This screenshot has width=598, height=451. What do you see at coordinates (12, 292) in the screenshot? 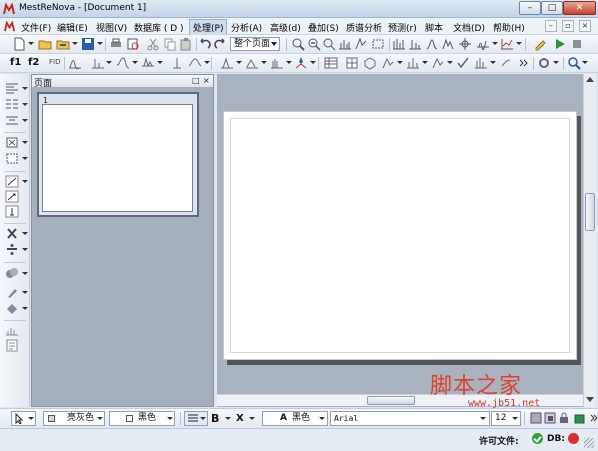
I see `brush-icon` at bounding box center [12, 292].